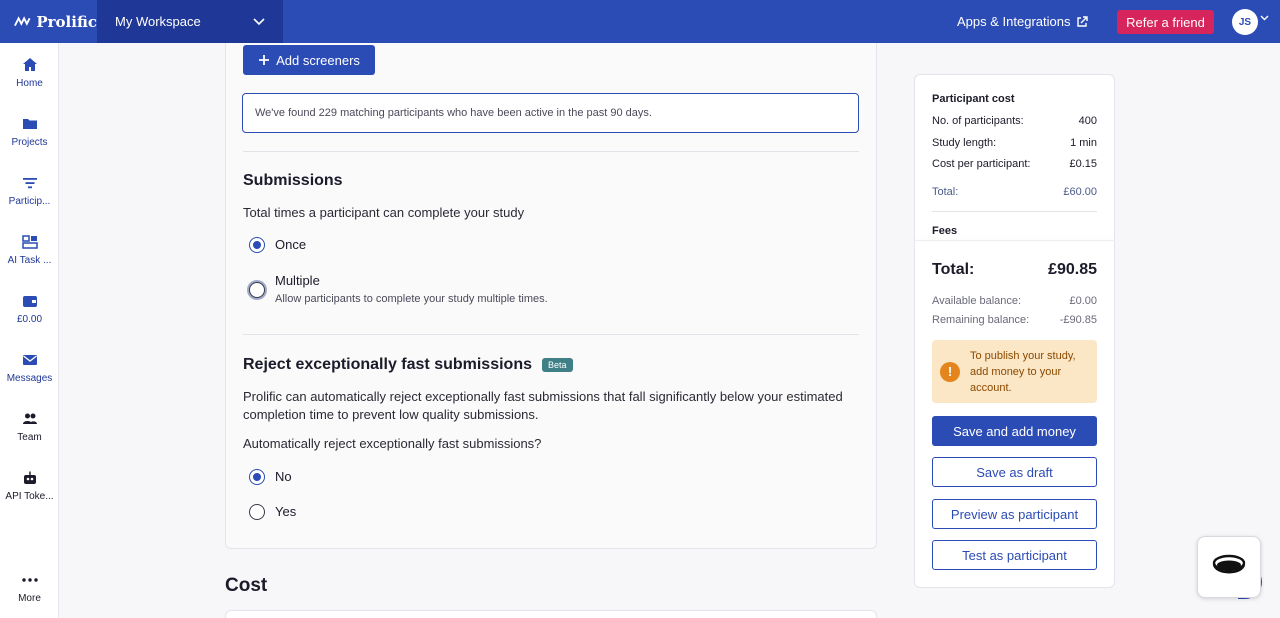  Describe the element at coordinates (29, 598) in the screenshot. I see `sidebar-item-label: More` at that location.